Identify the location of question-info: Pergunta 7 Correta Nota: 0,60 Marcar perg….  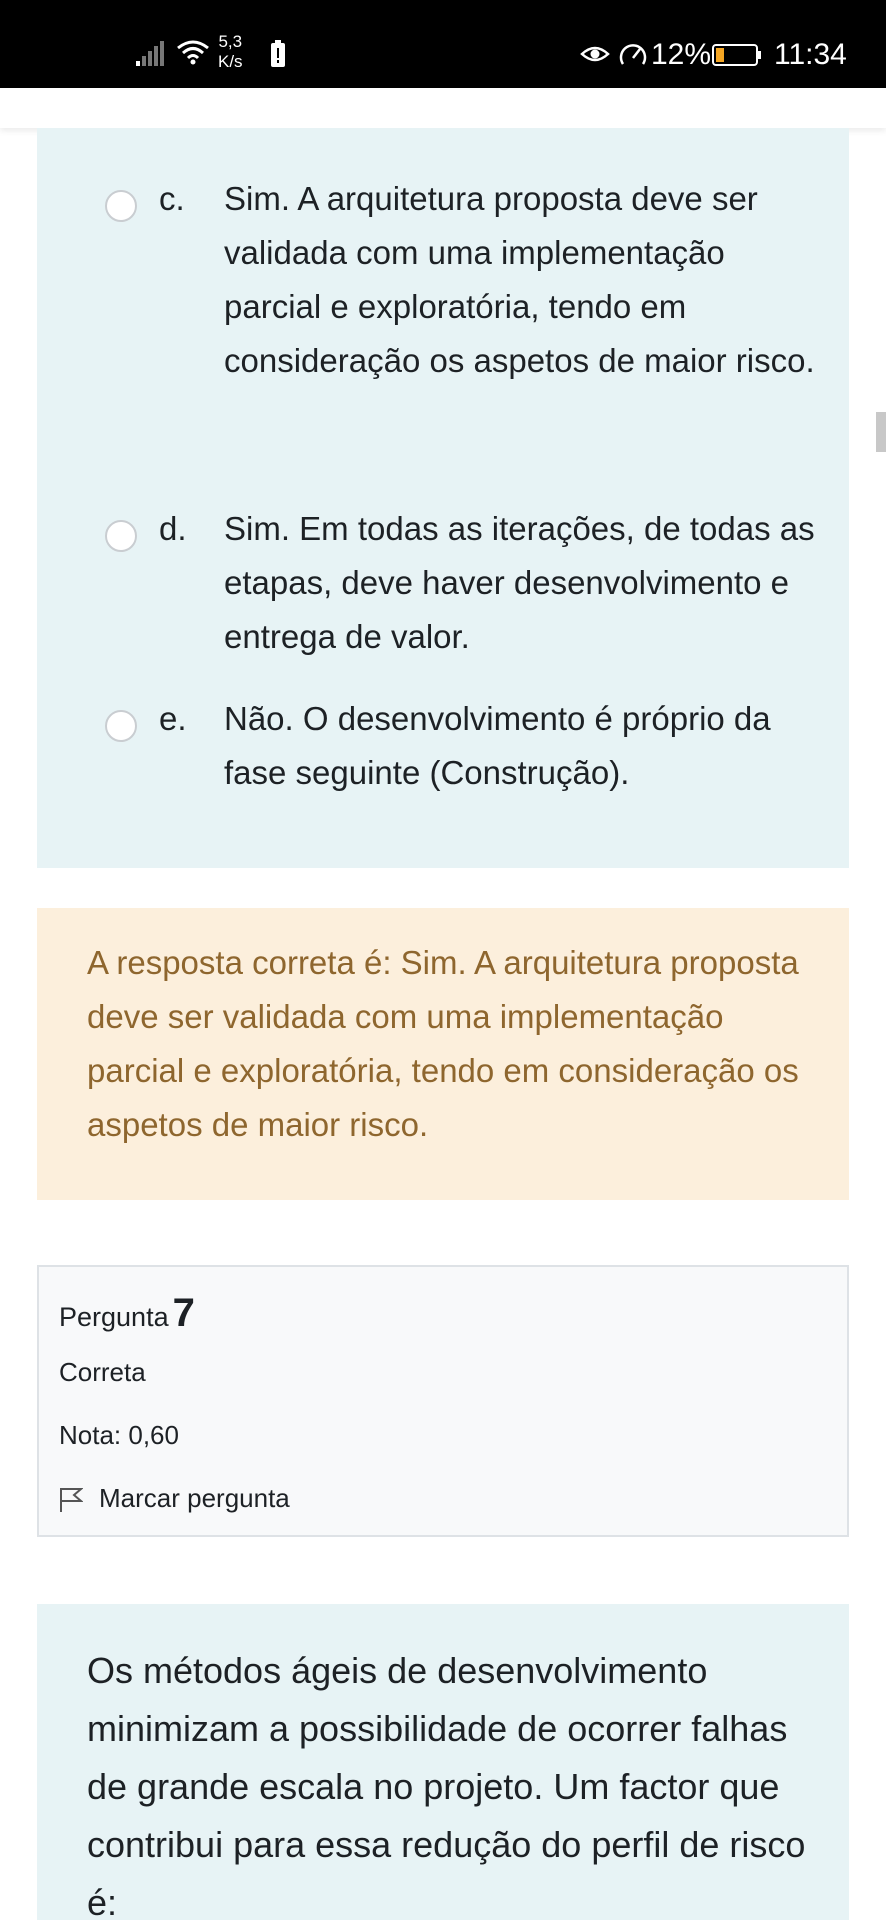
(443, 1401).